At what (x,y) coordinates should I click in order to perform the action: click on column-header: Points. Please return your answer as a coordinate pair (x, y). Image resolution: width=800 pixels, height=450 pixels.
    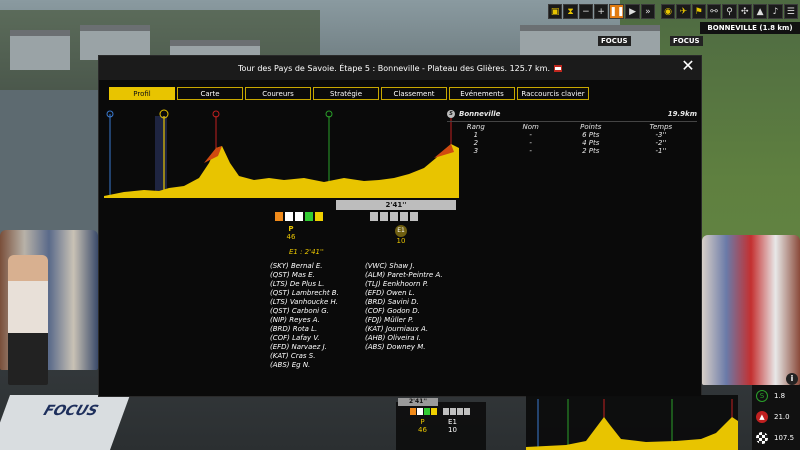
    Looking at the image, I should click on (591, 127).